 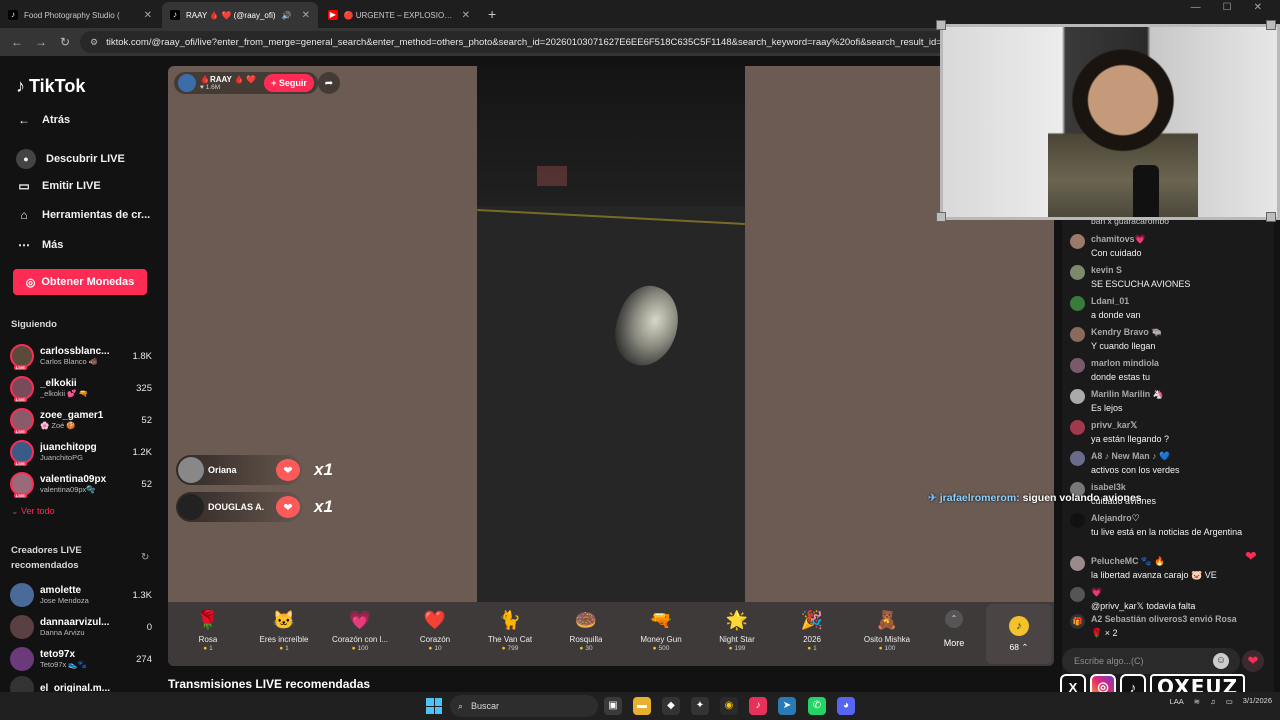 What do you see at coordinates (758, 706) in the screenshot?
I see `tiktok-app-icon: ♪` at bounding box center [758, 706].